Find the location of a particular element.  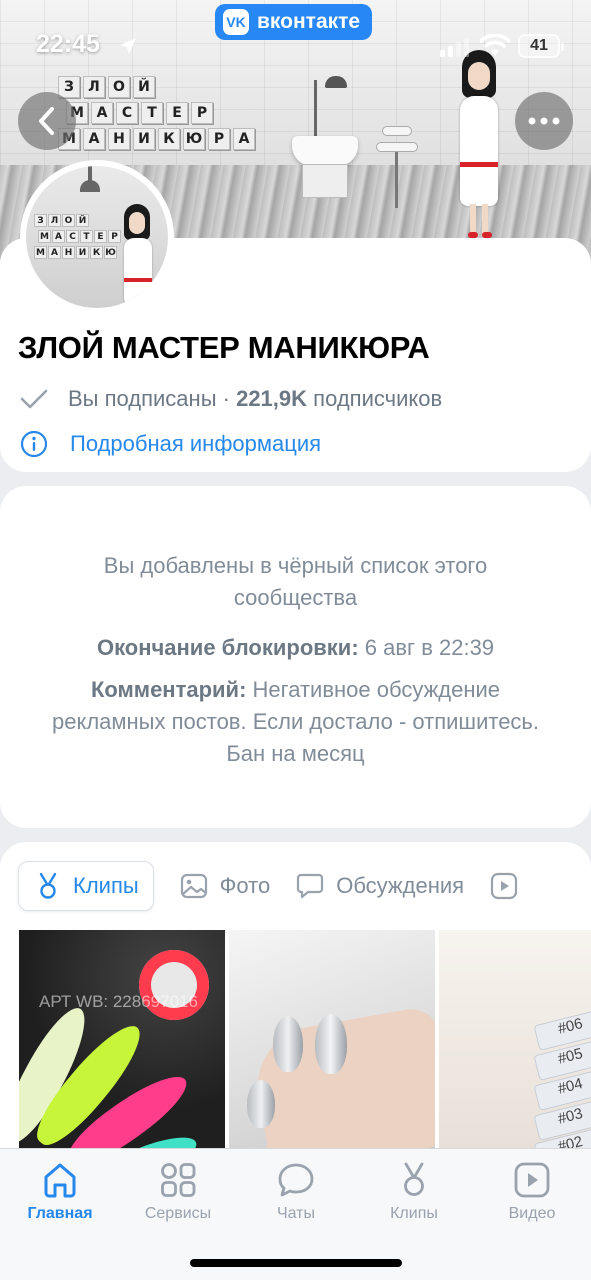

avatar: З Л О Й М А С Т Е Р М А Н И К Ю is located at coordinates (97, 237).